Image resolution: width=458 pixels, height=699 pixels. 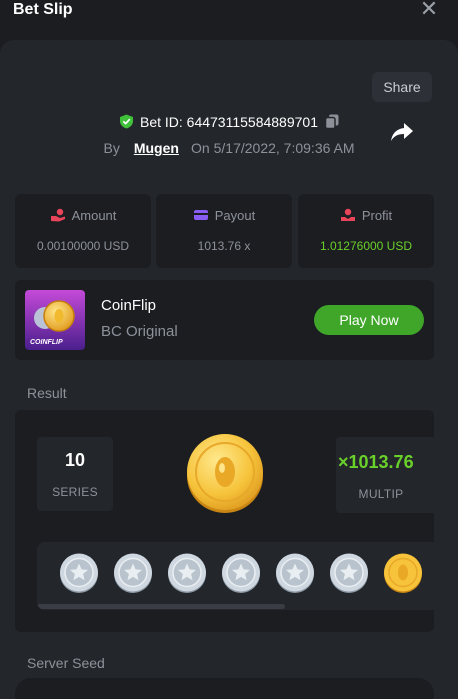 I want to click on result-label: Result, so click(x=47, y=393).